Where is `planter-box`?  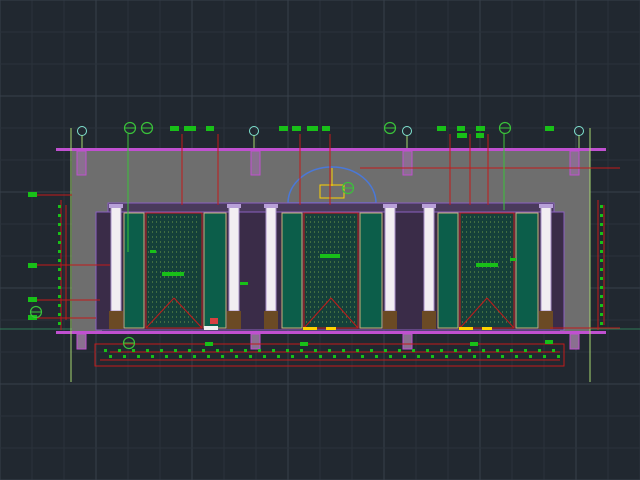
planter-box is located at coordinates (211, 328).